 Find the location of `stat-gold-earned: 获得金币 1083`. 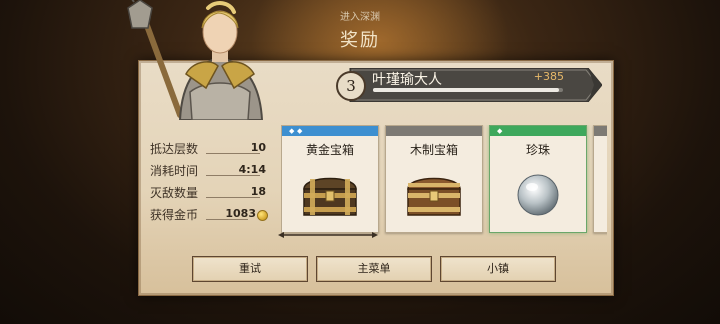

stat-gold-earned: 获得金币 1083 is located at coordinates (210, 217).